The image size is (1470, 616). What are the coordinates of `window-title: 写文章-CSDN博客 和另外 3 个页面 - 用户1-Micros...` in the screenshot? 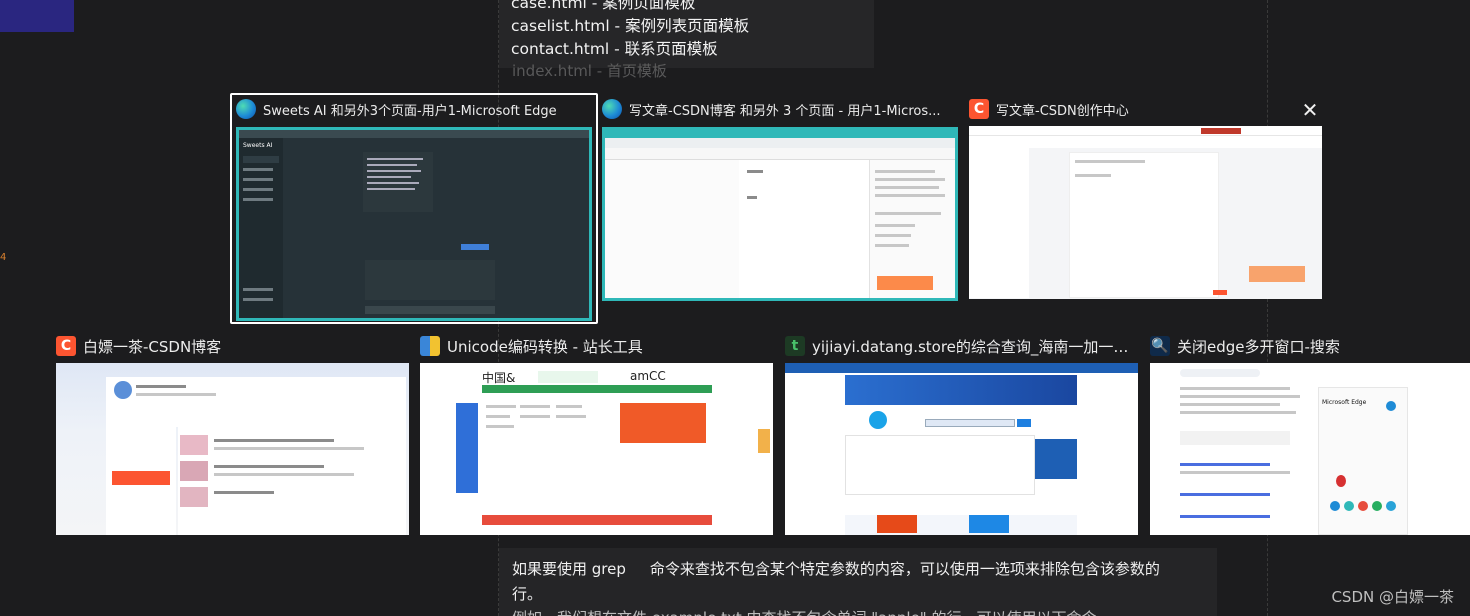 It's located at (785, 111).